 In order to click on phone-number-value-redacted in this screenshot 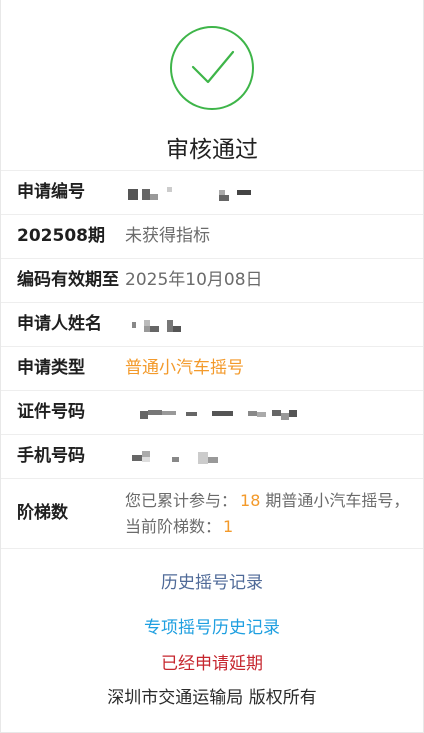, I will do `click(175, 457)`.